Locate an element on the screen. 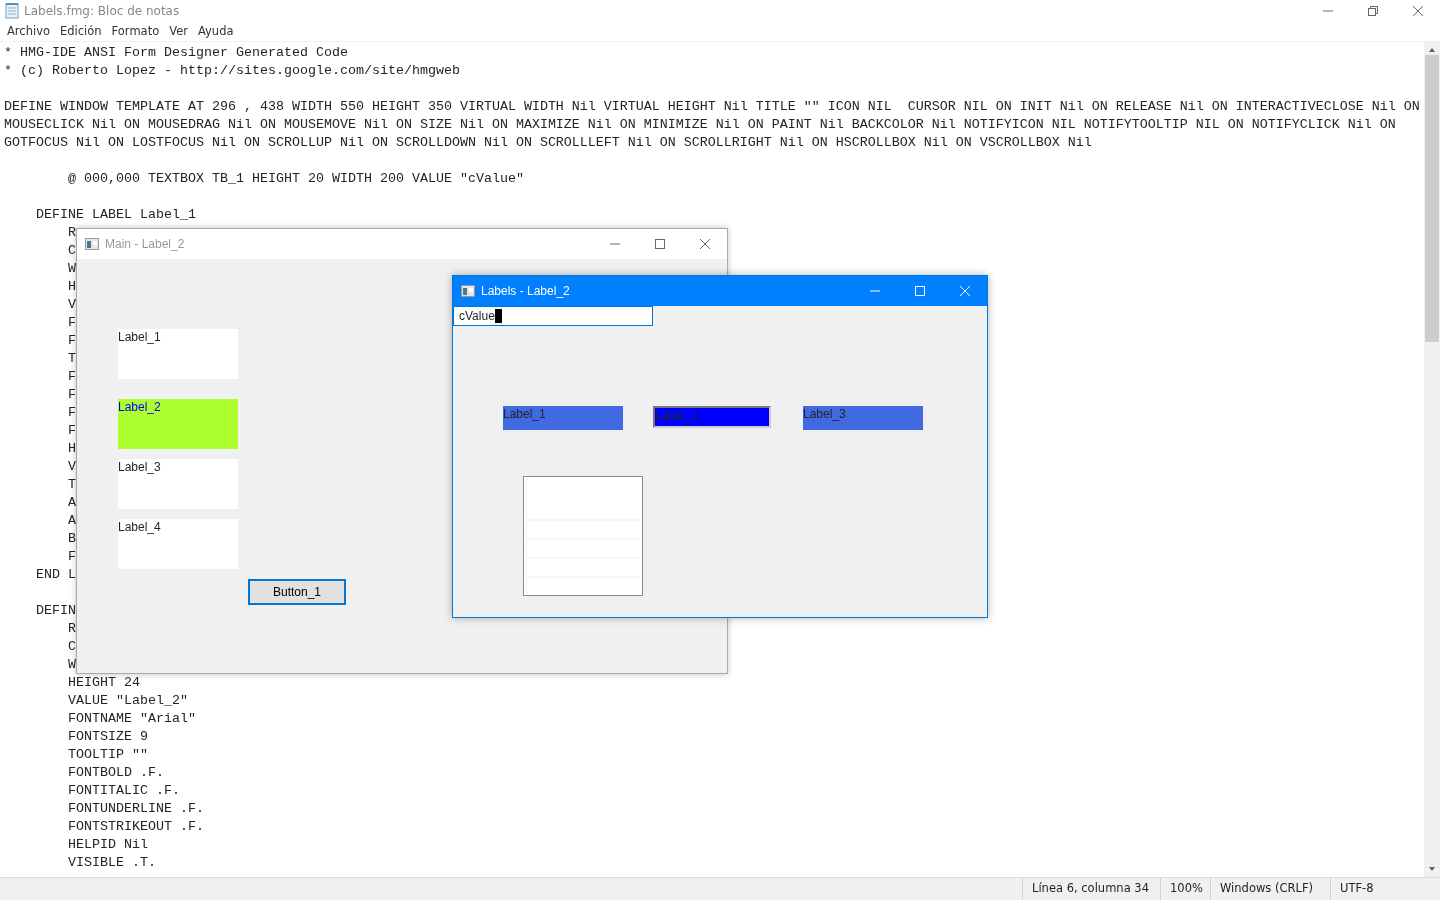 Image resolution: width=1440 pixels, height=900 pixels. code-line: @ 000,000 TEXTBOX TB_1 HEIGHT 20 WIDTH 200 VALUE "cValue" is located at coordinates (295, 179).